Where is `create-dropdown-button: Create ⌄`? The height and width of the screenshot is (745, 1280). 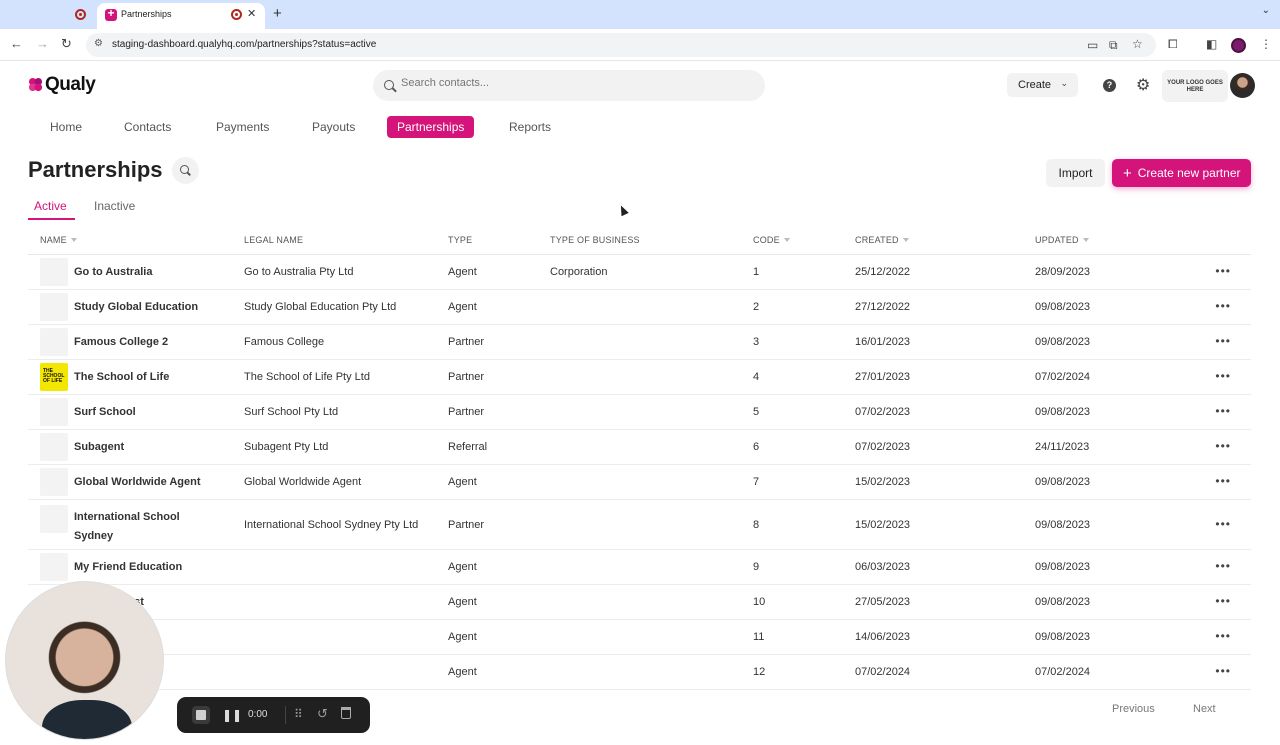
create-dropdown-button: Create ⌄ is located at coordinates (1042, 85).